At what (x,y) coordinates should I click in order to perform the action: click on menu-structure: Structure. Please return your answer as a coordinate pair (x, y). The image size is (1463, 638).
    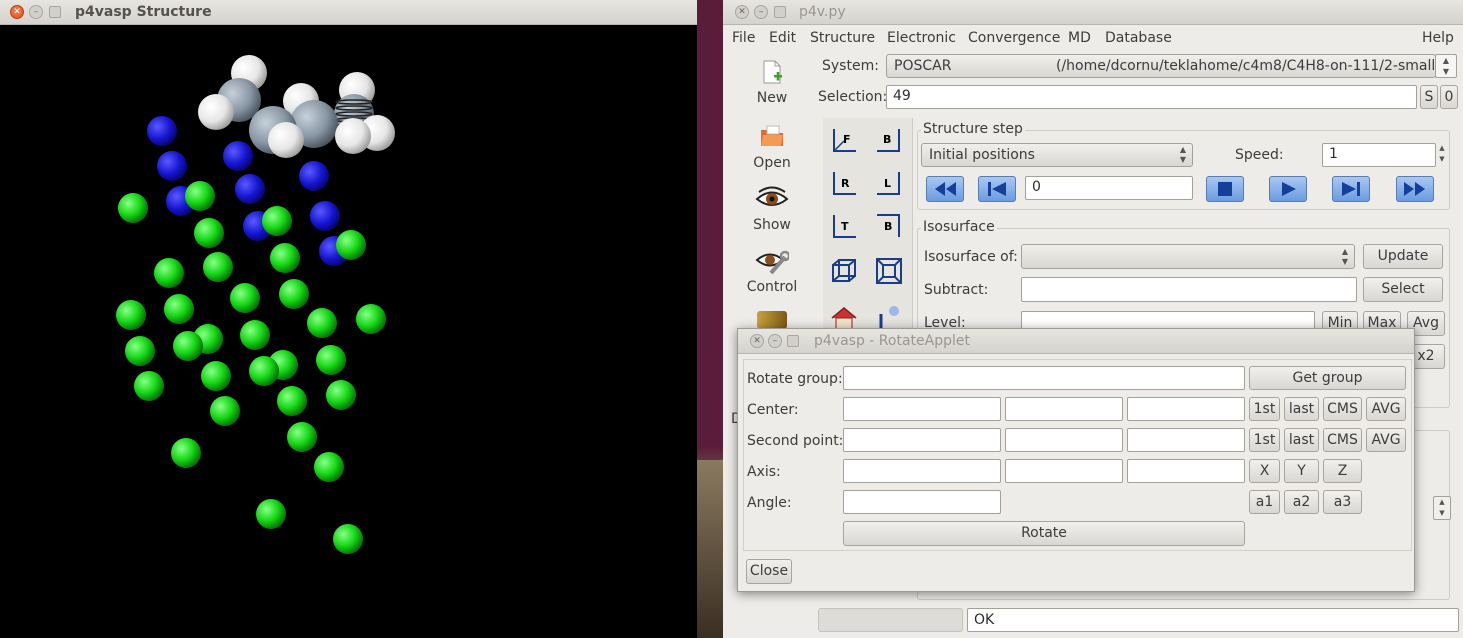
    Looking at the image, I should click on (842, 38).